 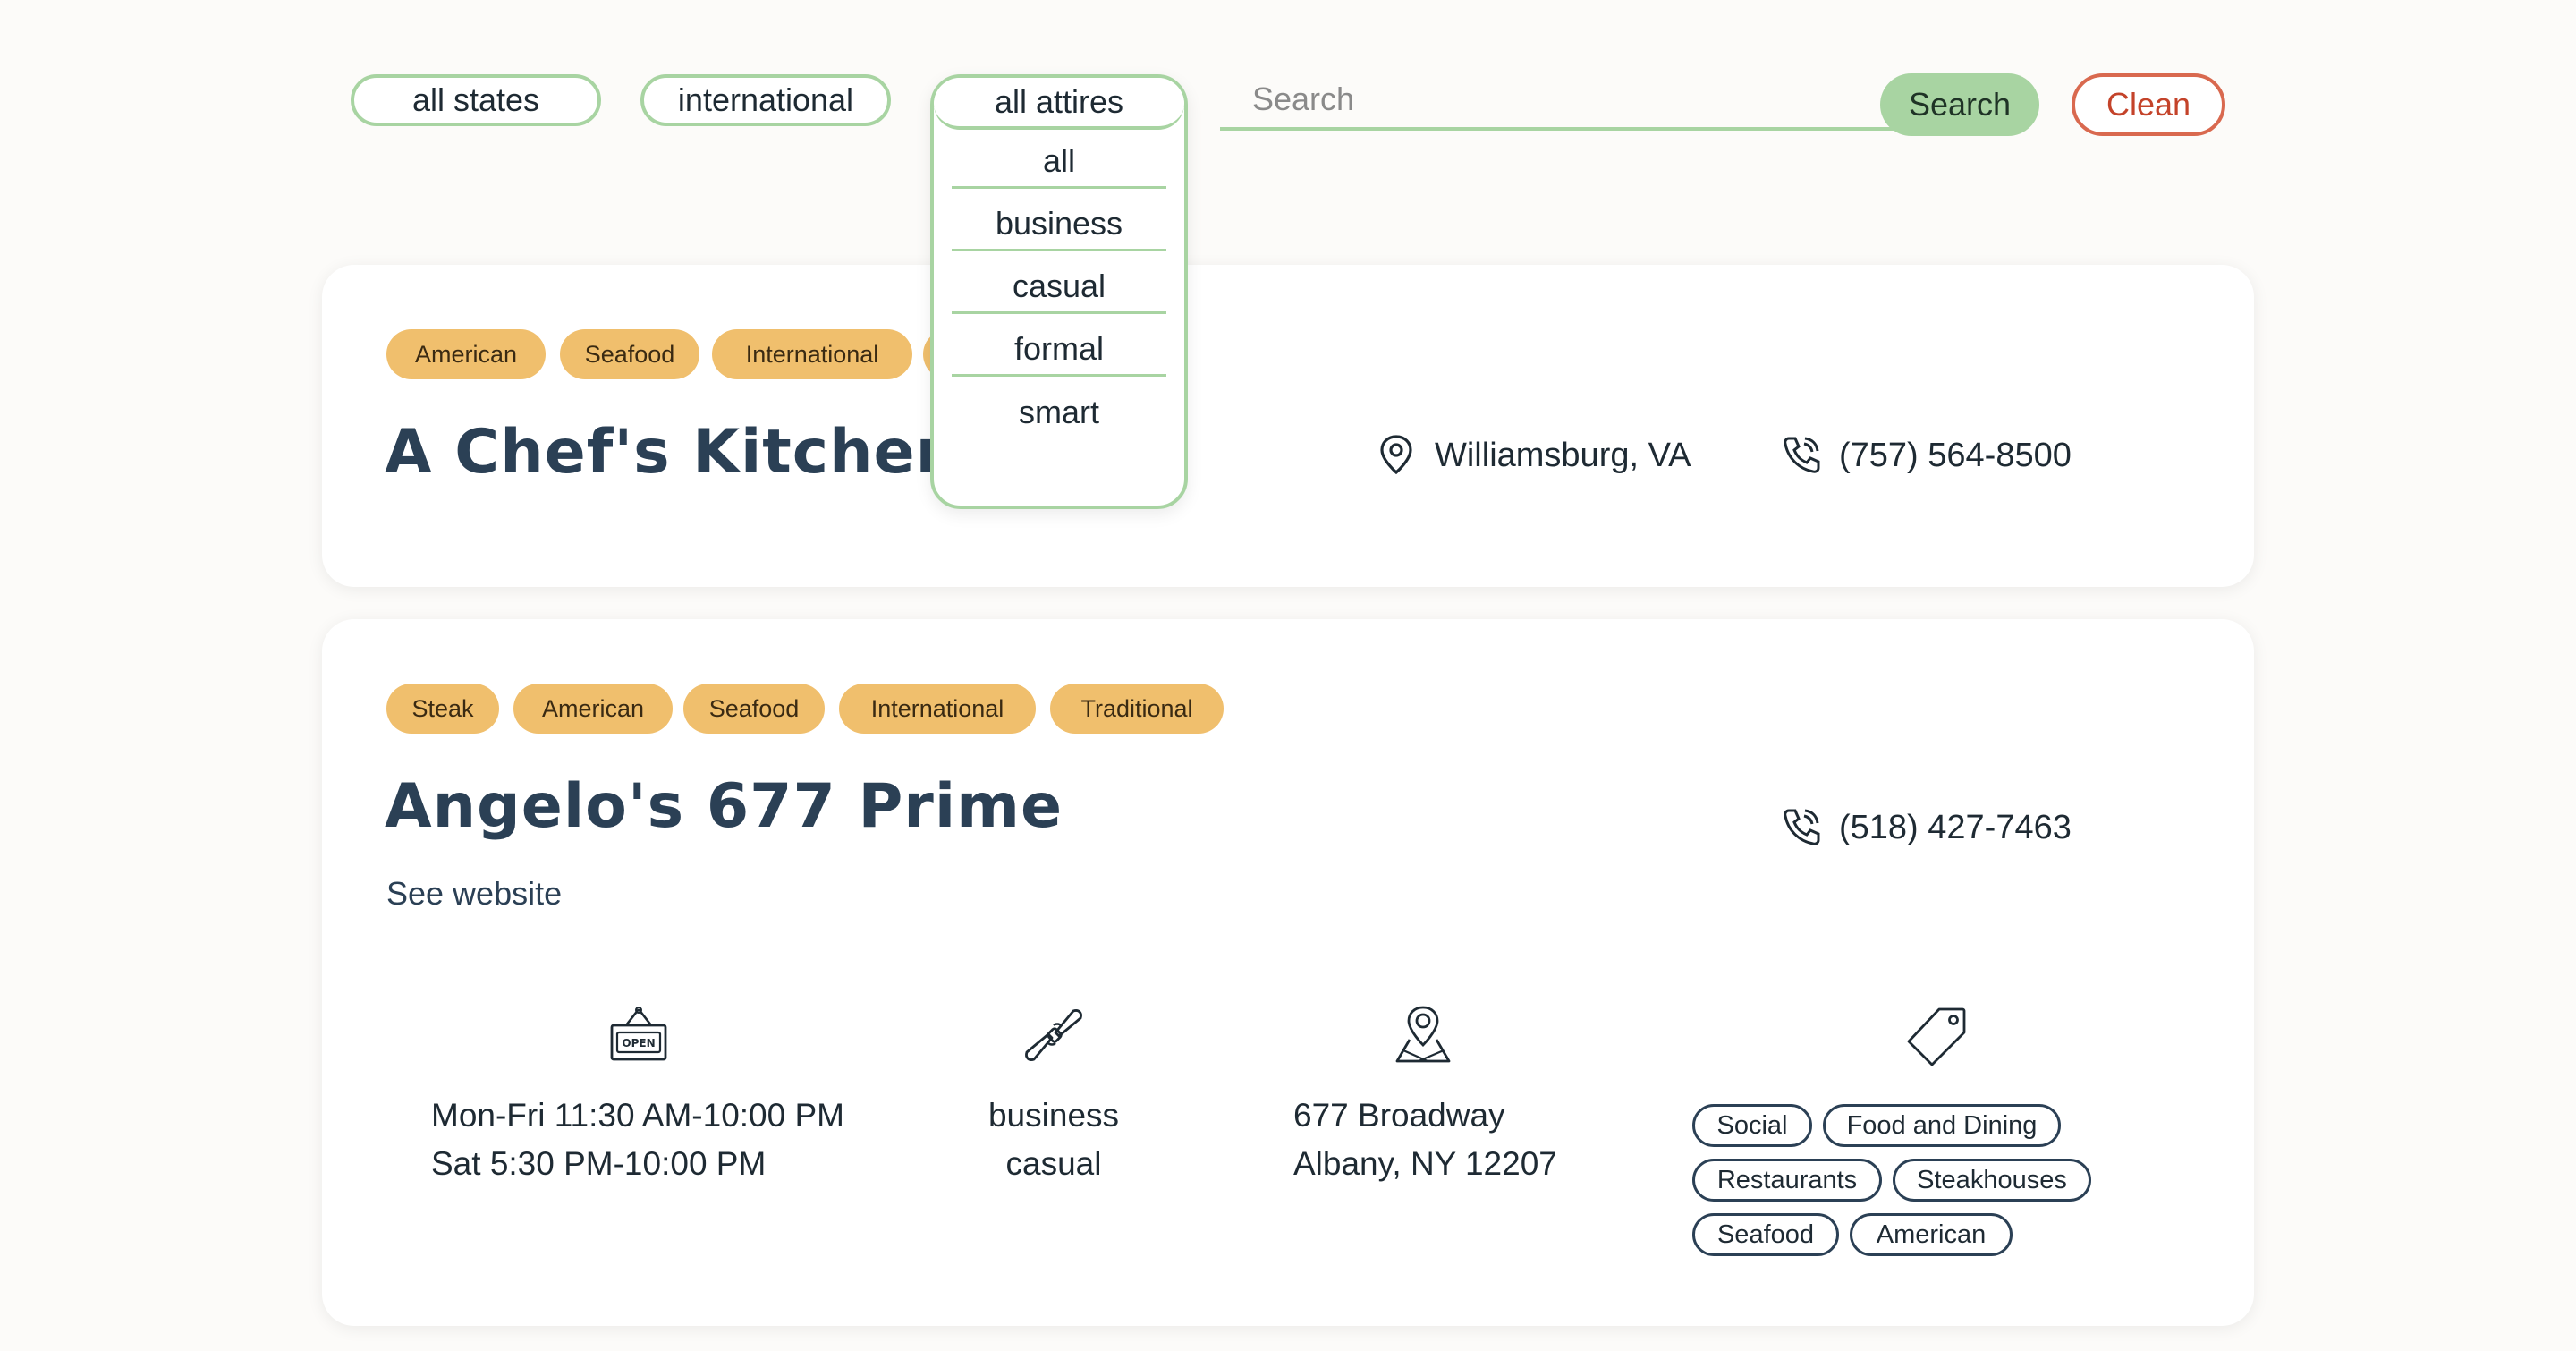 What do you see at coordinates (1059, 413) in the screenshot?
I see `attire-option-smart: smart` at bounding box center [1059, 413].